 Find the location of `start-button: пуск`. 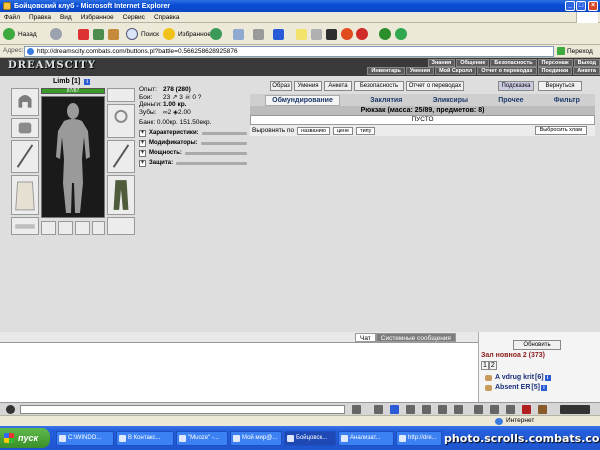

start-button: пуск is located at coordinates (25, 438).